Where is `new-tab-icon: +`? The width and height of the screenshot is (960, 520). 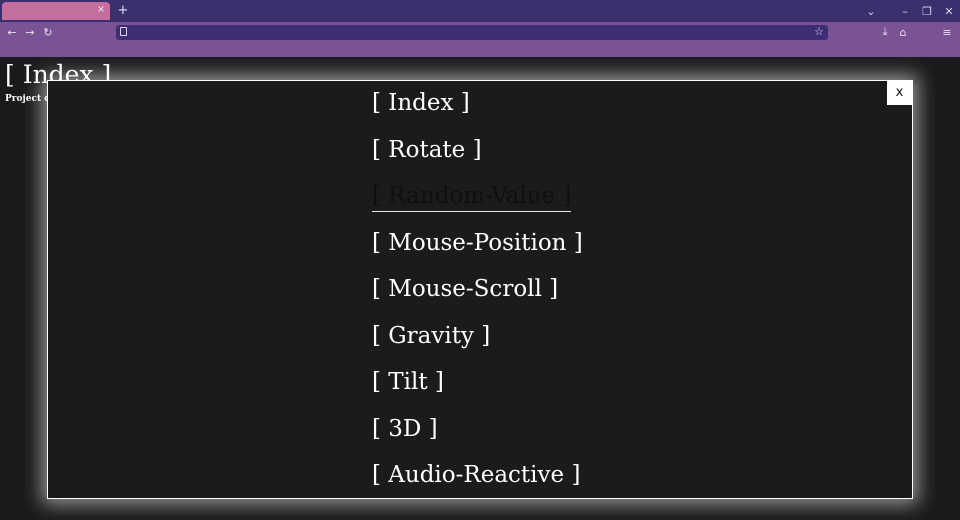
new-tab-icon: + is located at coordinates (123, 11).